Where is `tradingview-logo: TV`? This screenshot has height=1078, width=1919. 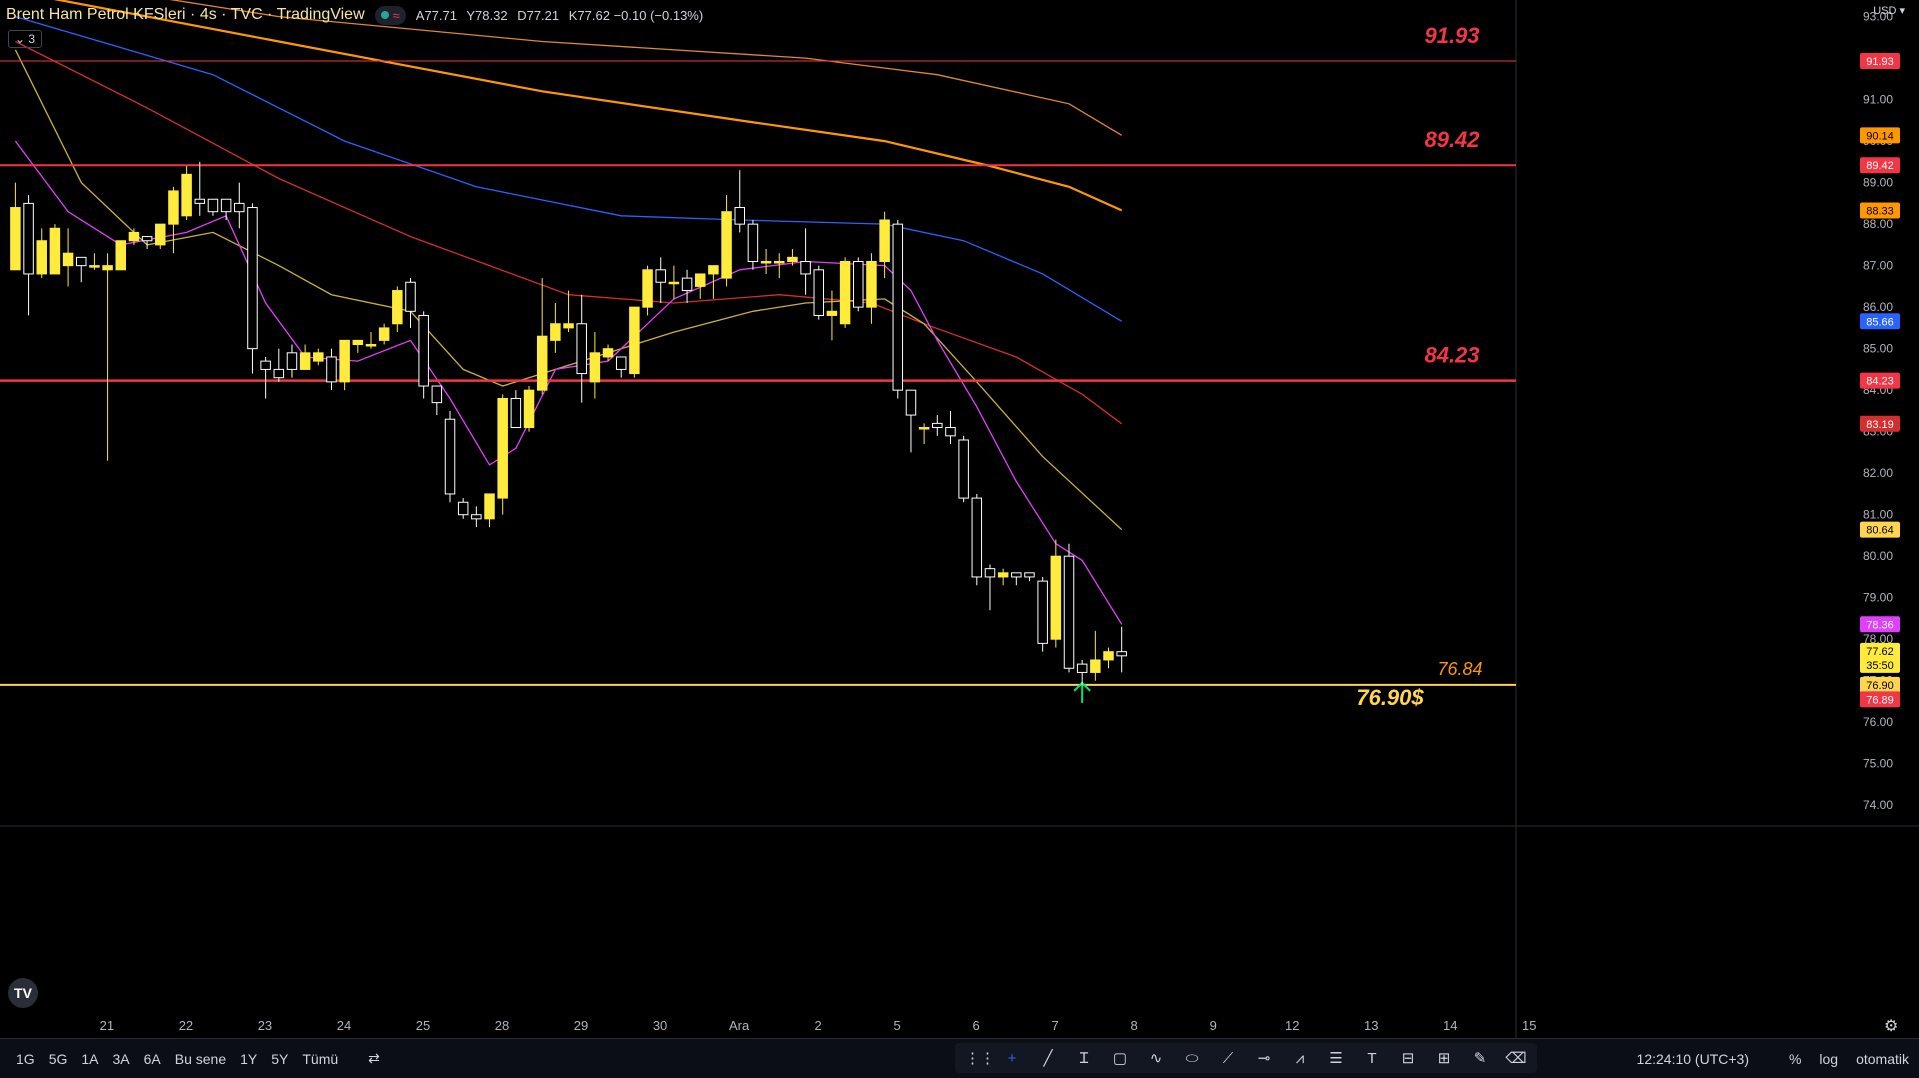
tradingview-logo: TV is located at coordinates (23, 993).